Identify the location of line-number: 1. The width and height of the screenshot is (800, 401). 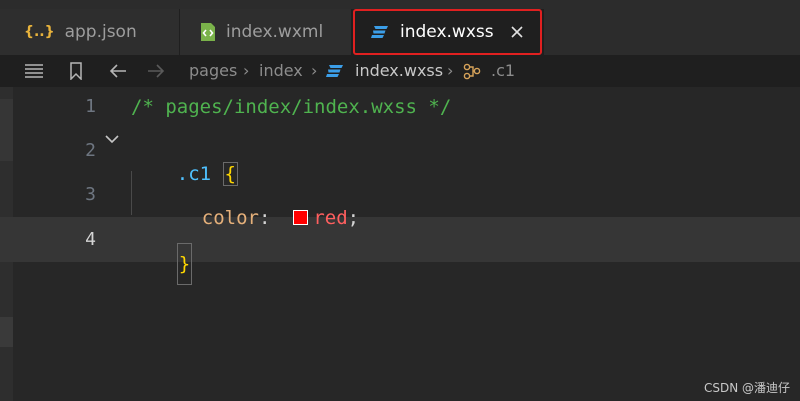
(90, 106).